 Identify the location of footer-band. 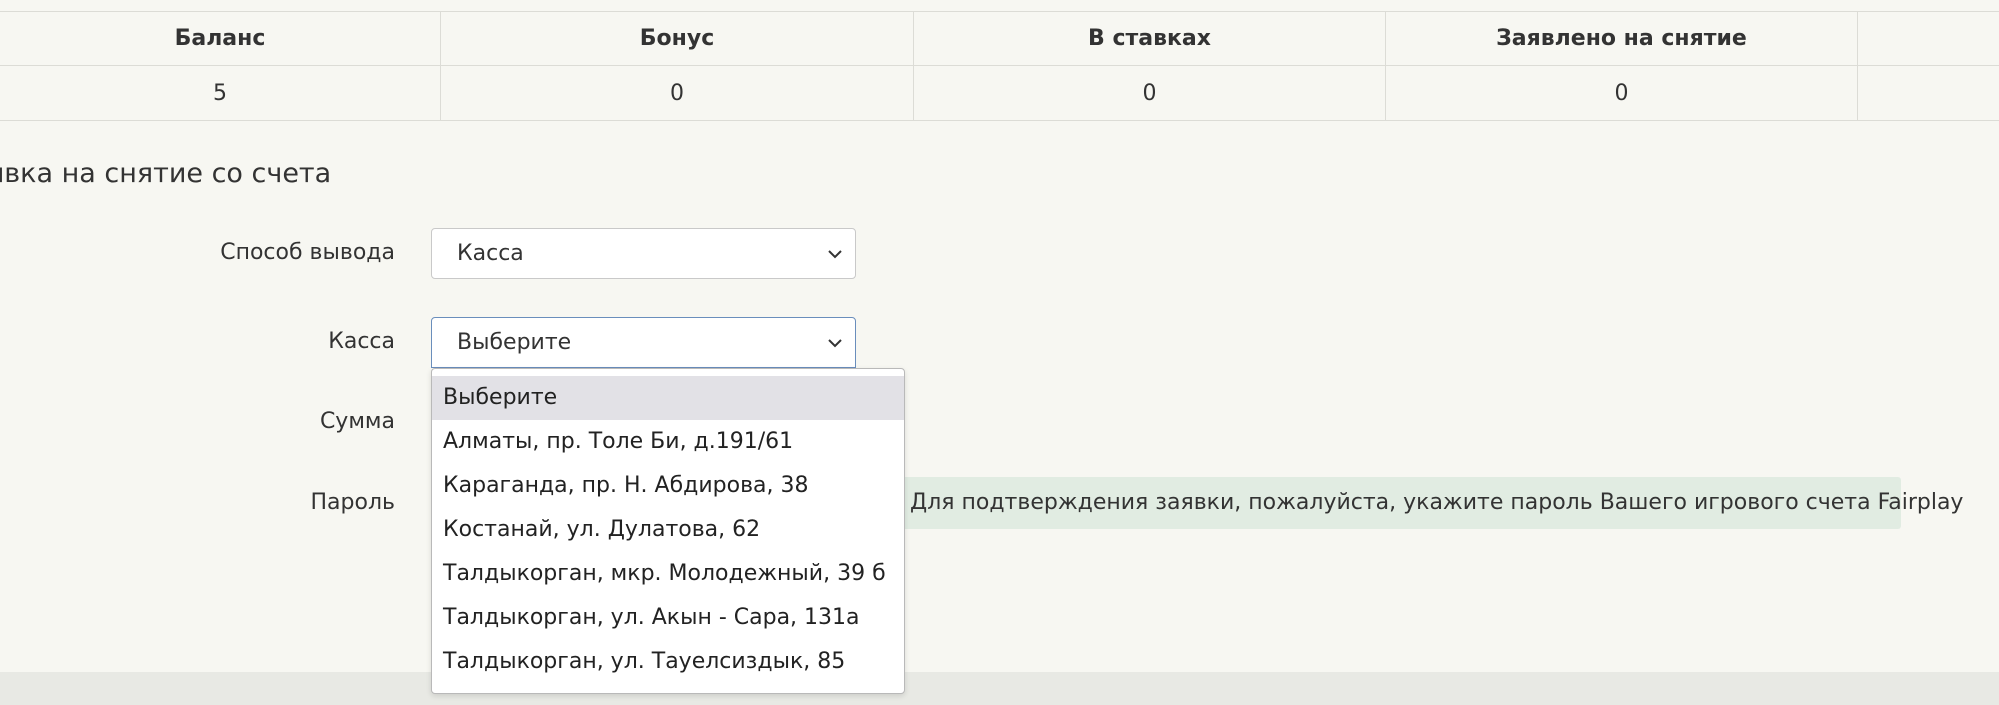
(999, 688).